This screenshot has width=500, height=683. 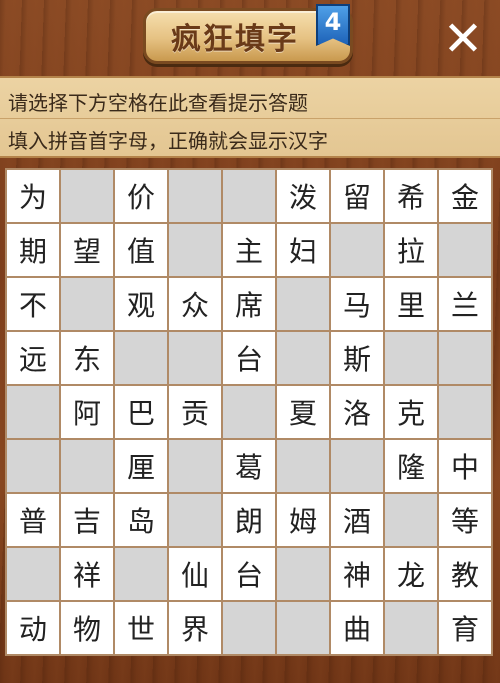 I want to click on grid-cell: 厘, so click(x=141, y=466).